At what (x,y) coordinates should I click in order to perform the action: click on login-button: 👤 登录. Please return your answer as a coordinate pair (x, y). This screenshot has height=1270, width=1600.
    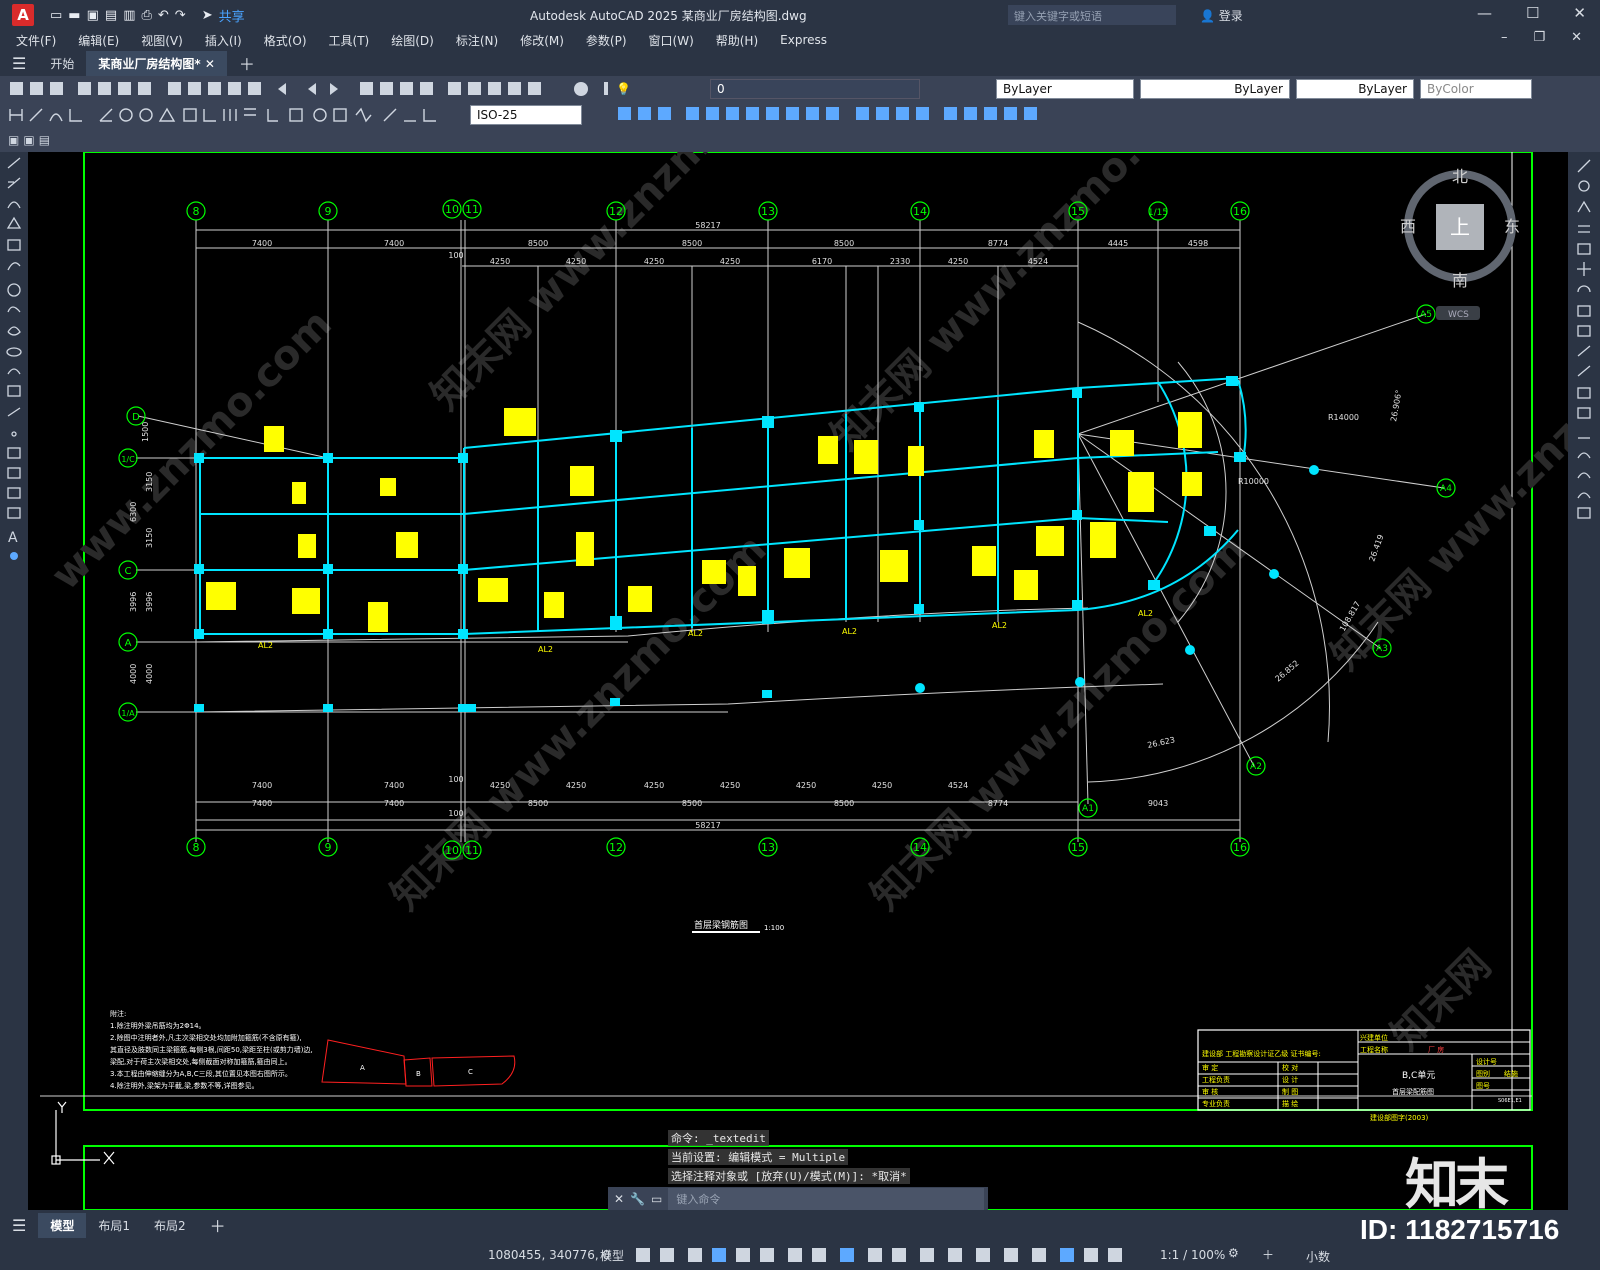
    Looking at the image, I should click on (1221, 15).